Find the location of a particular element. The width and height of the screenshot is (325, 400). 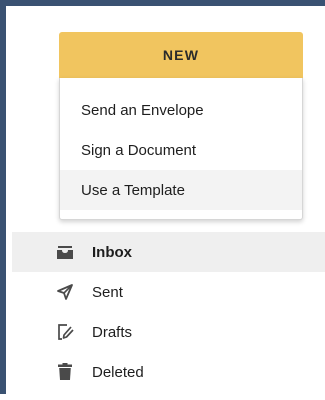

draft-edit-icon is located at coordinates (65, 332).